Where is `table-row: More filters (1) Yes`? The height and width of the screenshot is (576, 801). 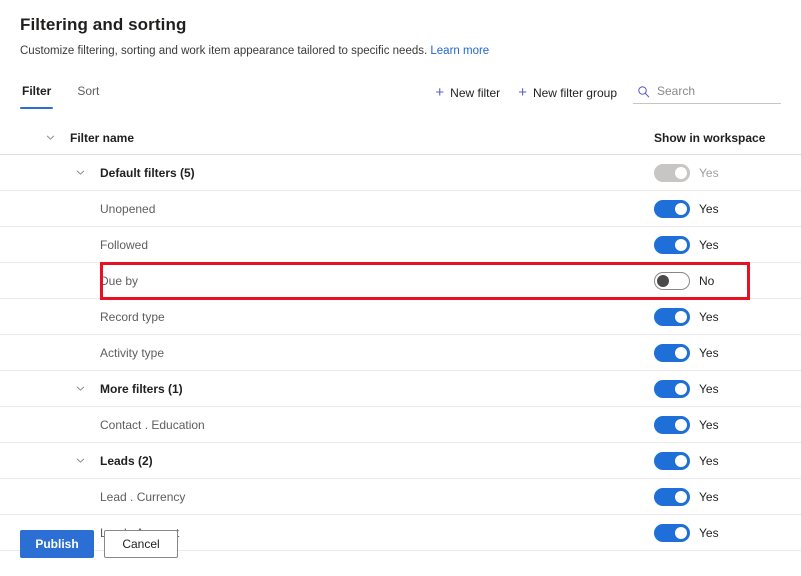 table-row: More filters (1) Yes is located at coordinates (400, 389).